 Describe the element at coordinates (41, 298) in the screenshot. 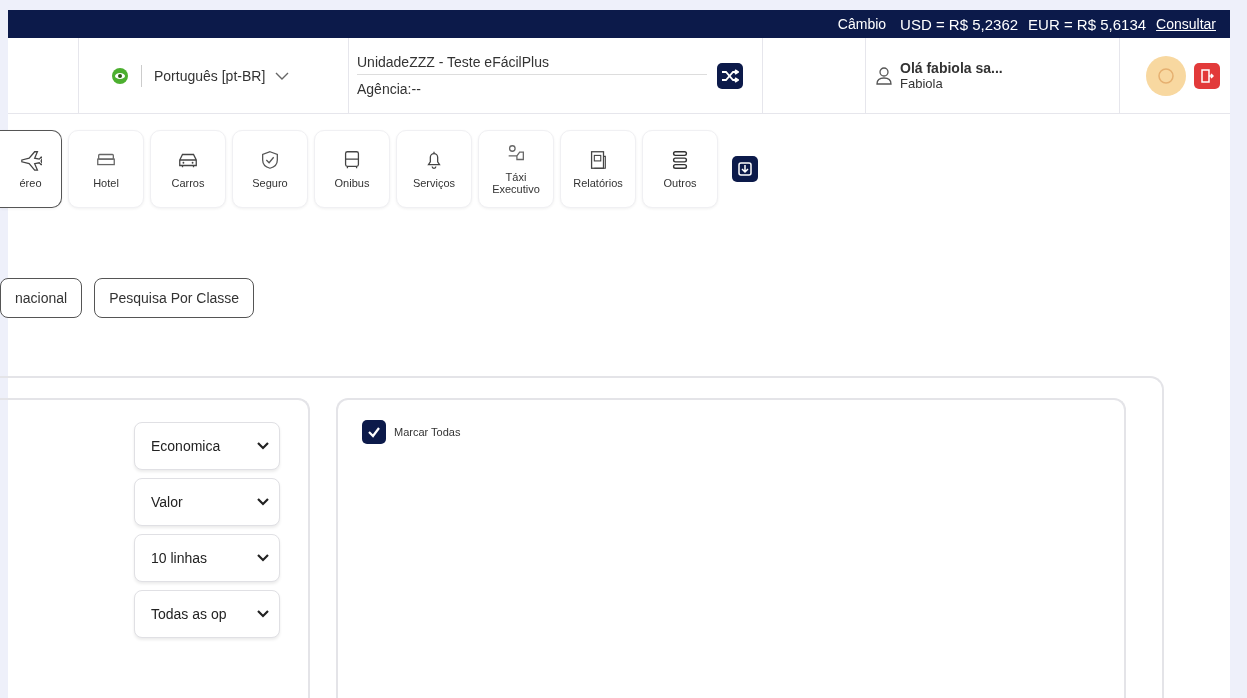

I see `search-type-button: nacional` at that location.